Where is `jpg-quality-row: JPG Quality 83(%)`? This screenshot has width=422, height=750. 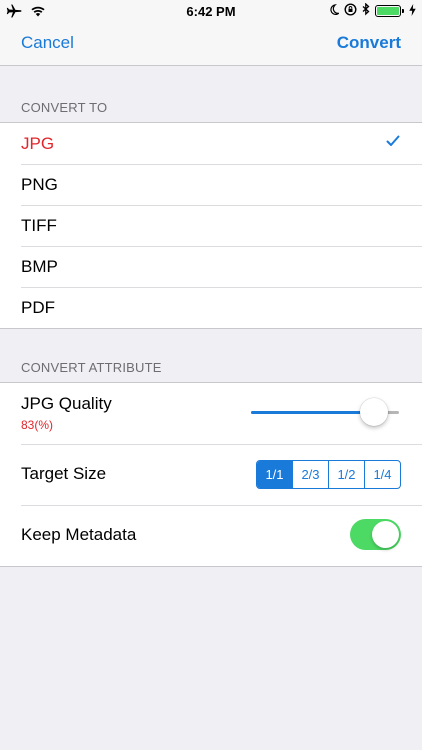
jpg-quality-row: JPG Quality 83(%) is located at coordinates (211, 413).